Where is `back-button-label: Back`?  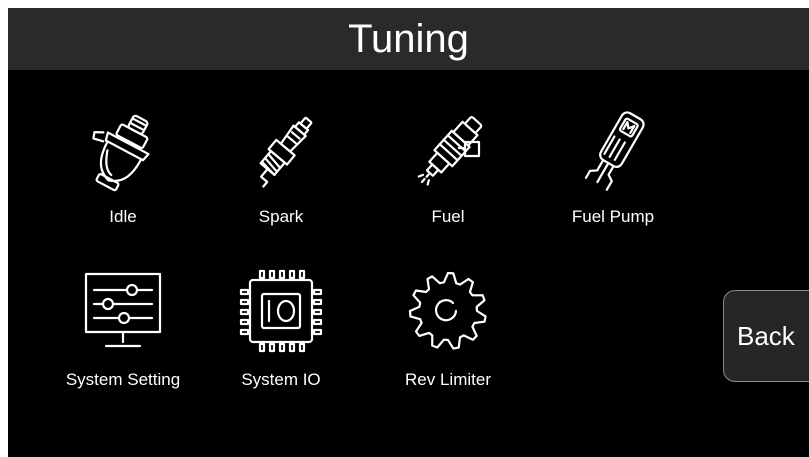
back-button-label: Back is located at coordinates (766, 335).